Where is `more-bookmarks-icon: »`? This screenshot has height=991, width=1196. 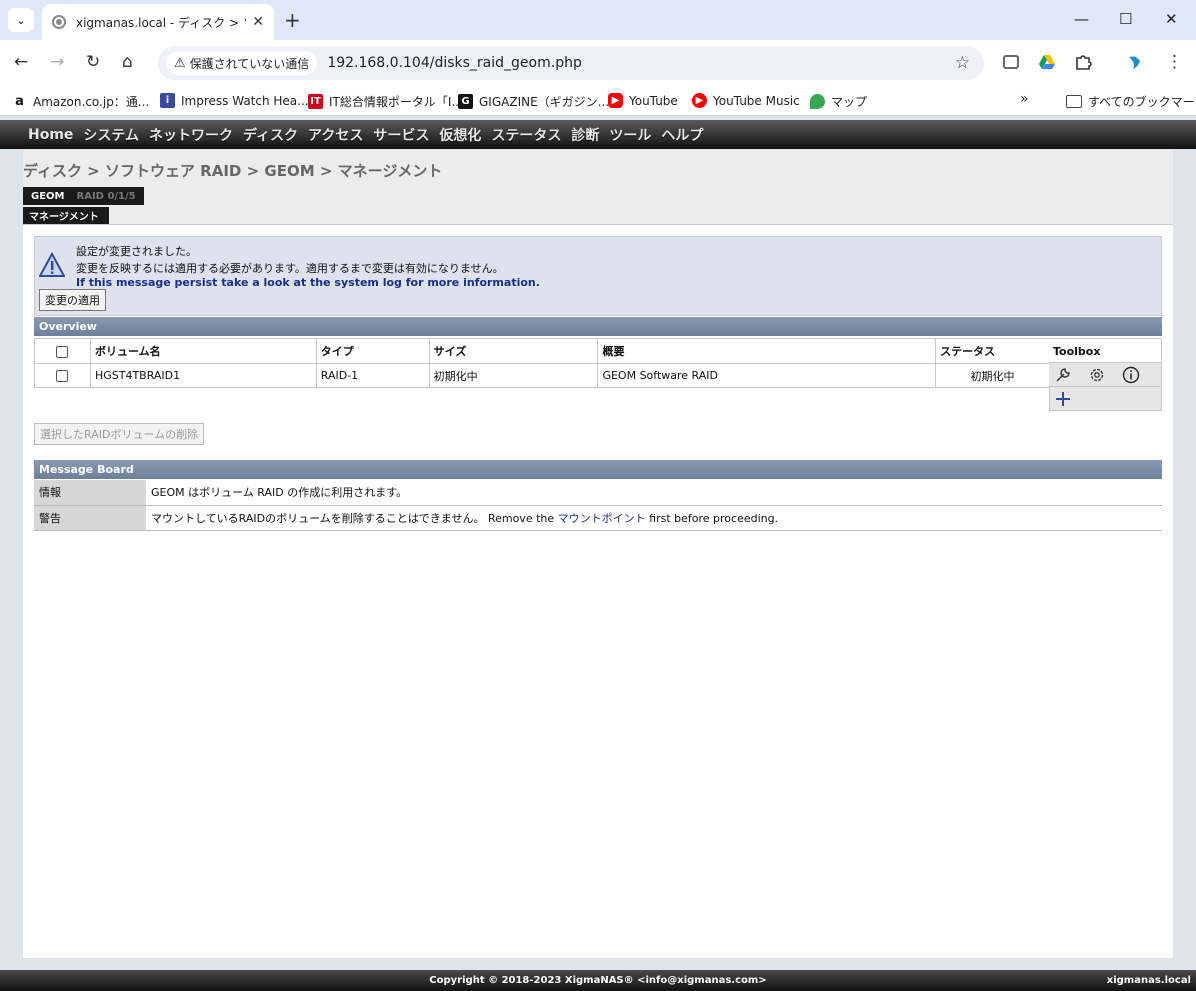 more-bookmarks-icon: » is located at coordinates (1024, 99).